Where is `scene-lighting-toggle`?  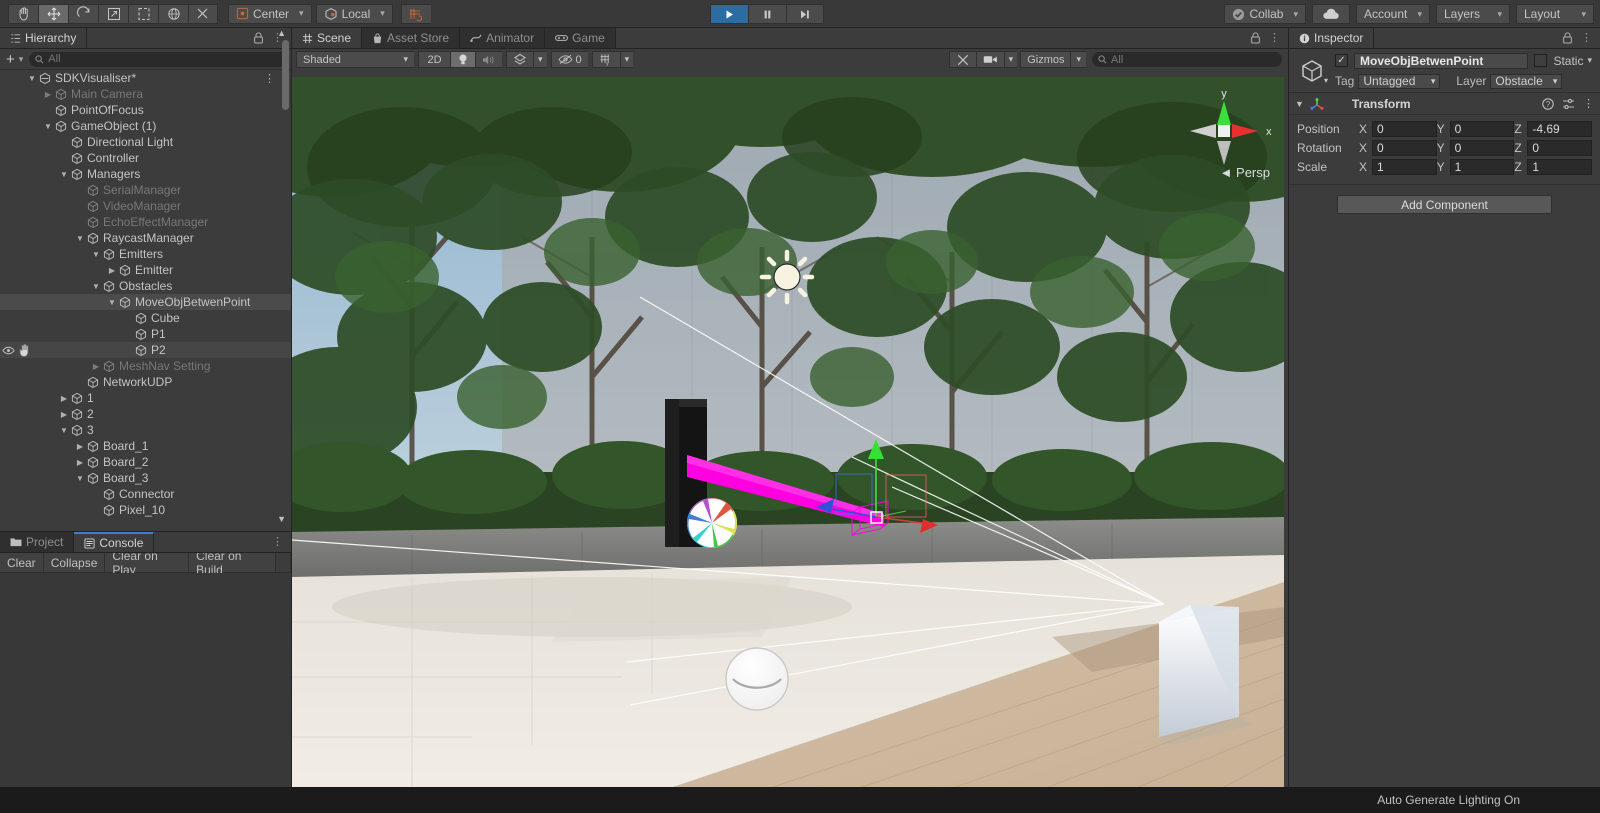 scene-lighting-toggle is located at coordinates (462, 59).